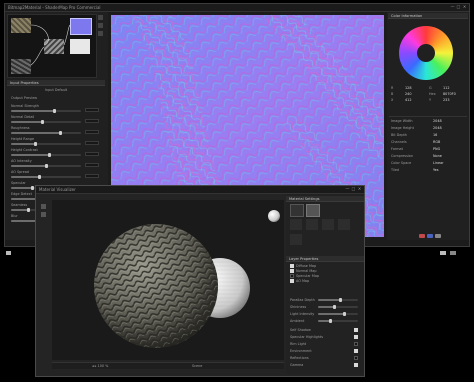  I want to click on map-label: Normal Map, so click(306, 271).